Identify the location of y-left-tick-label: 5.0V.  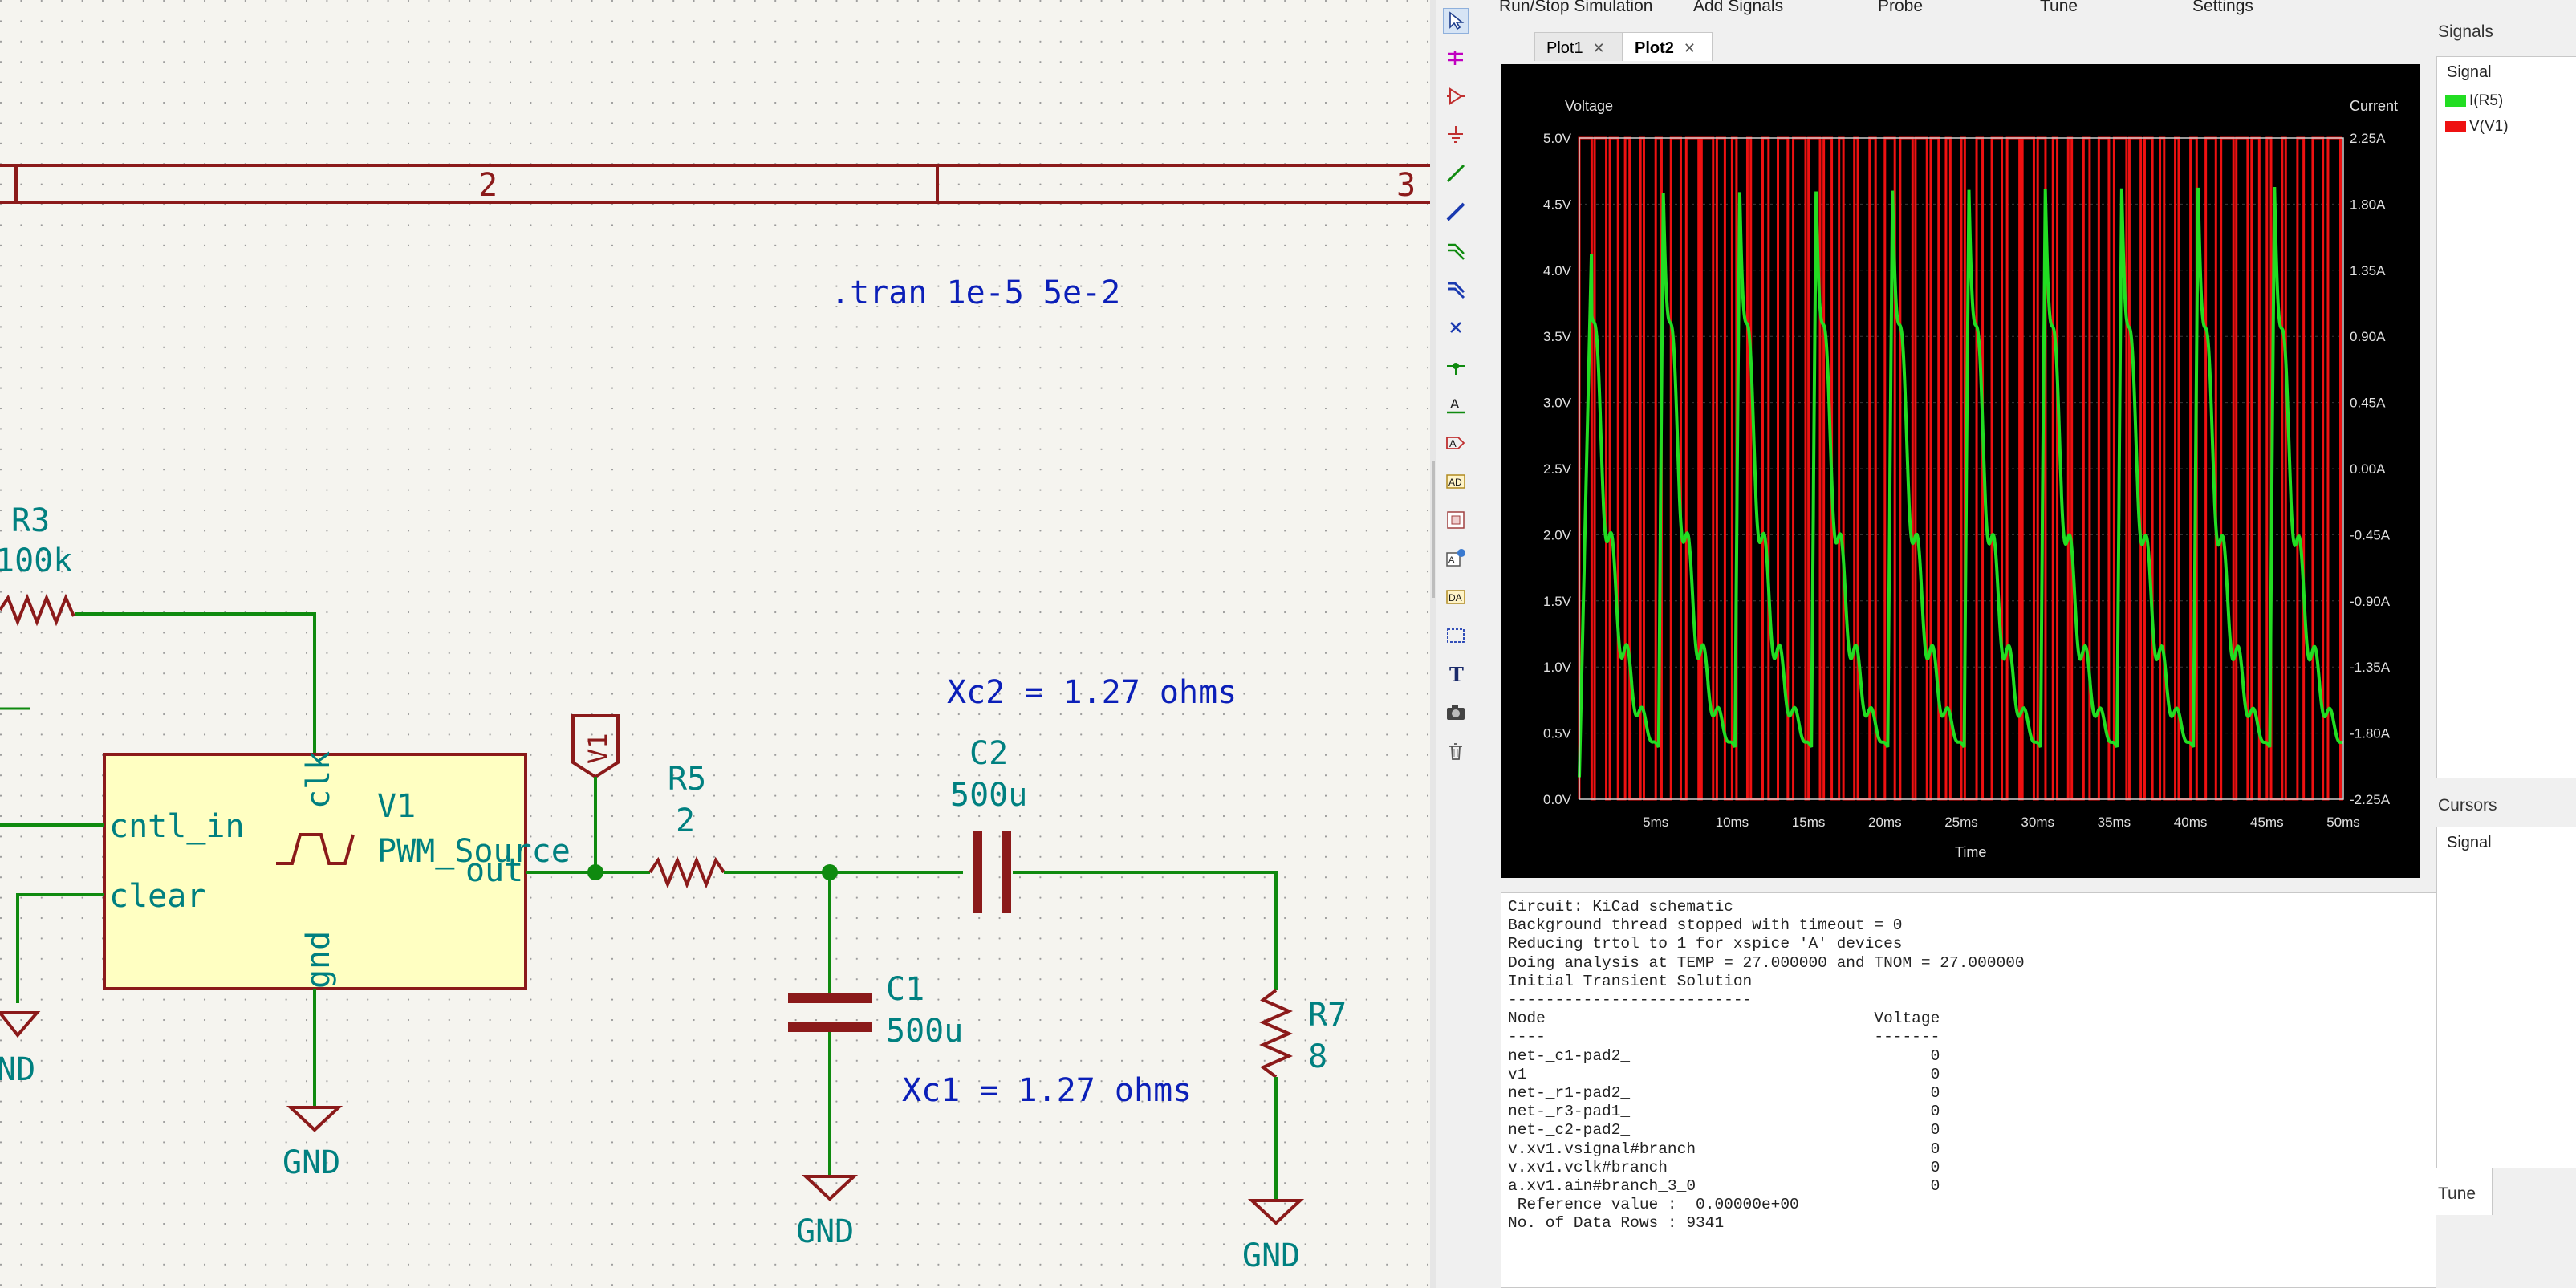
(1558, 138).